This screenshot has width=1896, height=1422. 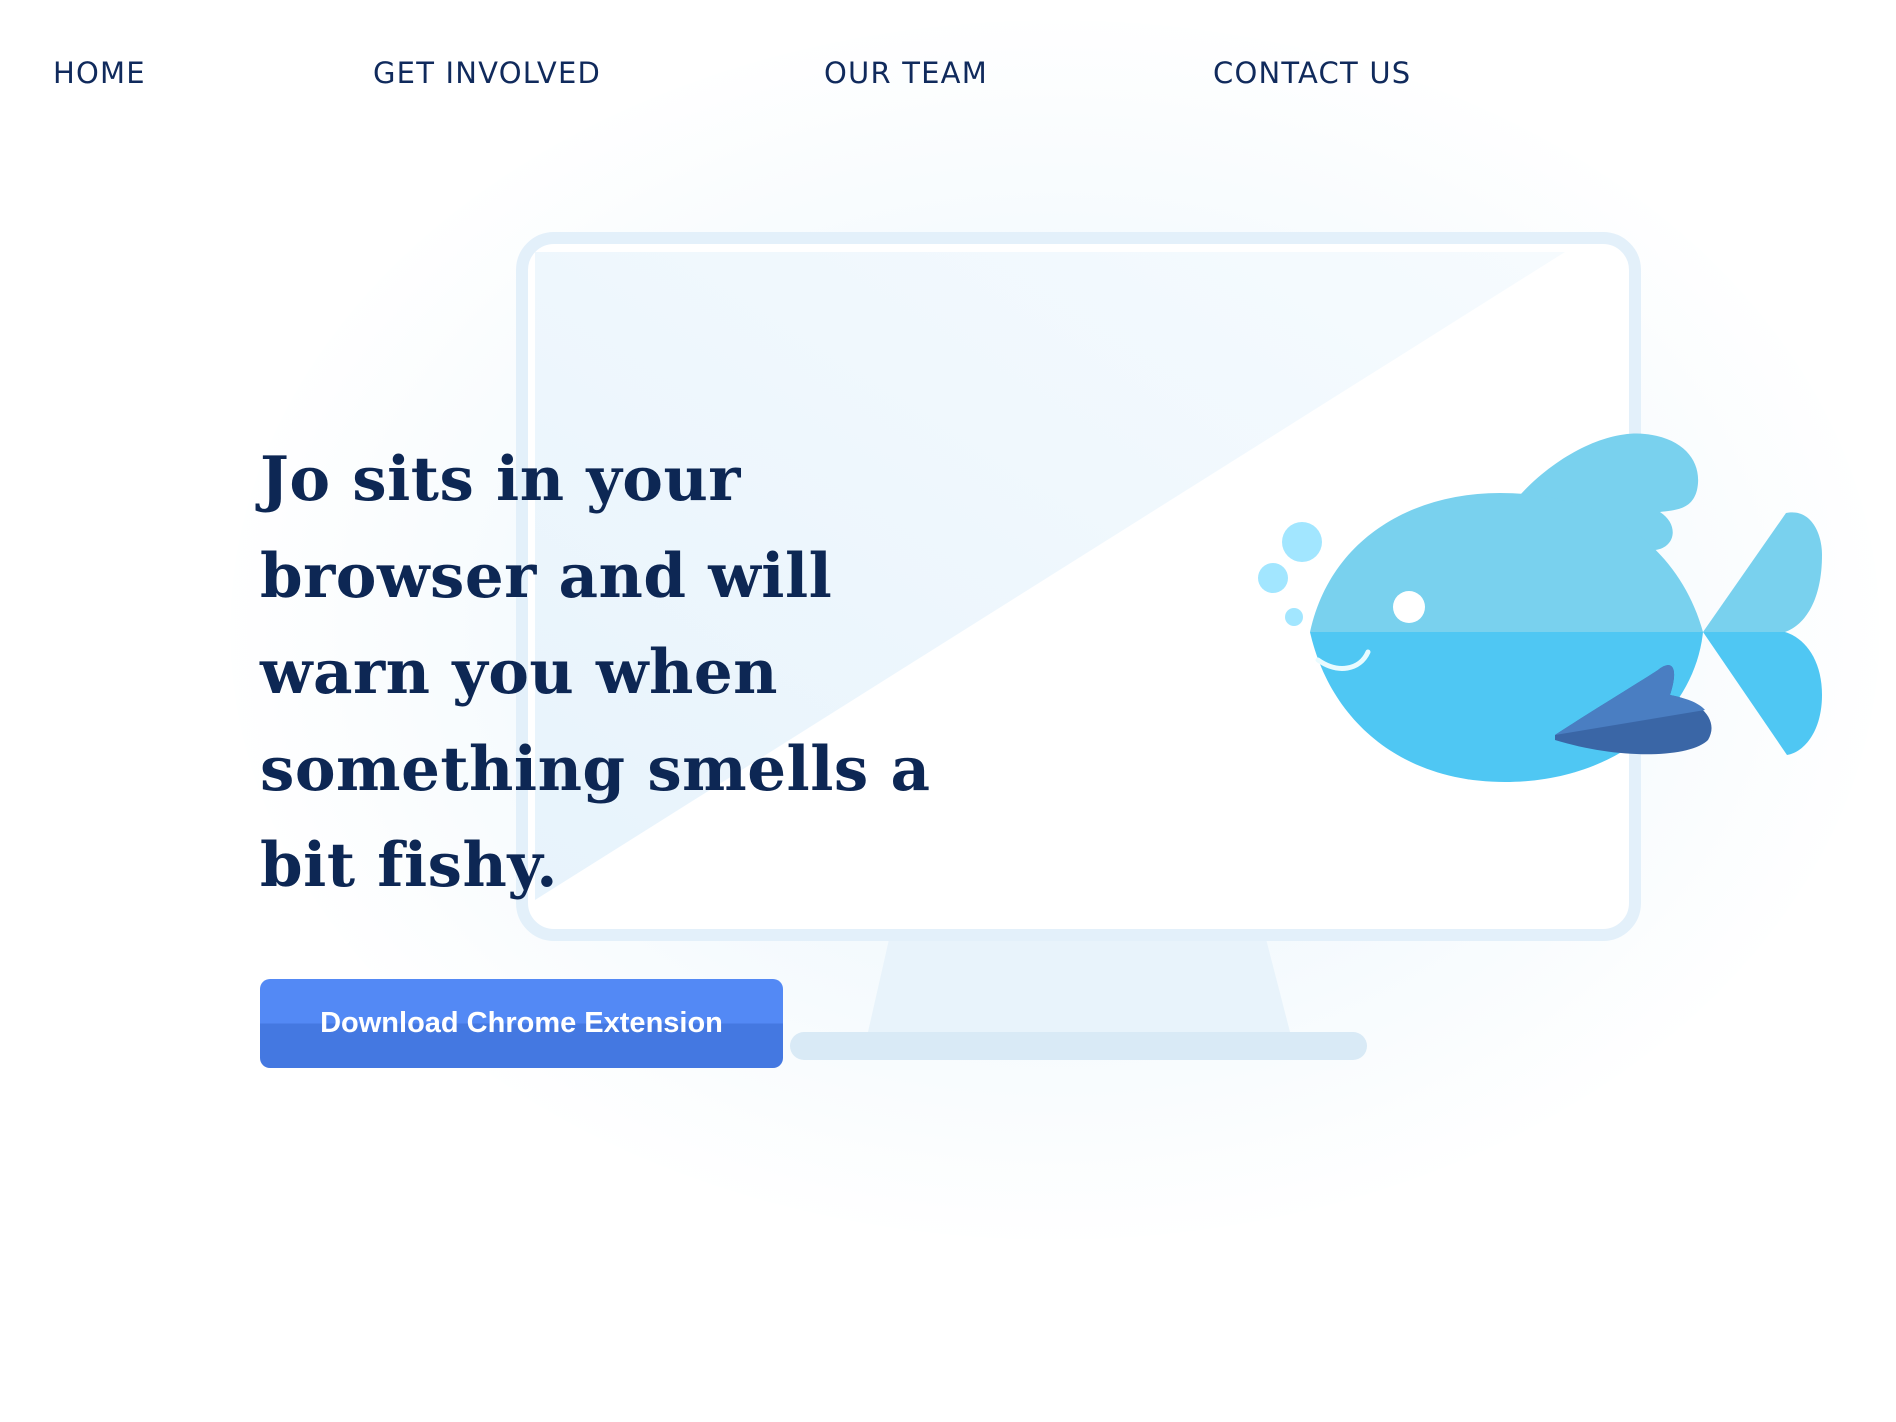 What do you see at coordinates (99, 73) in the screenshot?
I see `nav-link-home: HOME` at bounding box center [99, 73].